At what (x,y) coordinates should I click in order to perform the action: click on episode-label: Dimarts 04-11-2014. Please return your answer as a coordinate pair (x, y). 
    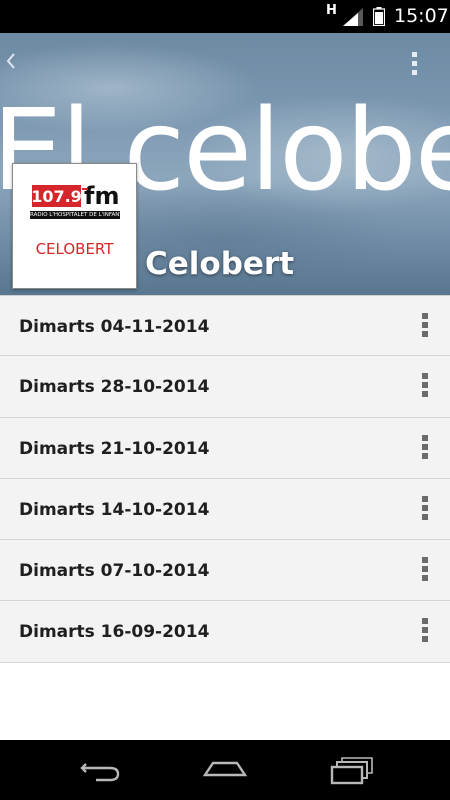
    Looking at the image, I should click on (114, 327).